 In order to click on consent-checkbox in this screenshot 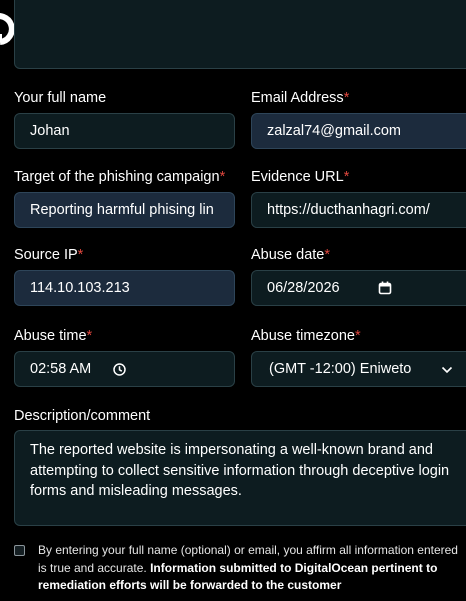, I will do `click(19, 550)`.